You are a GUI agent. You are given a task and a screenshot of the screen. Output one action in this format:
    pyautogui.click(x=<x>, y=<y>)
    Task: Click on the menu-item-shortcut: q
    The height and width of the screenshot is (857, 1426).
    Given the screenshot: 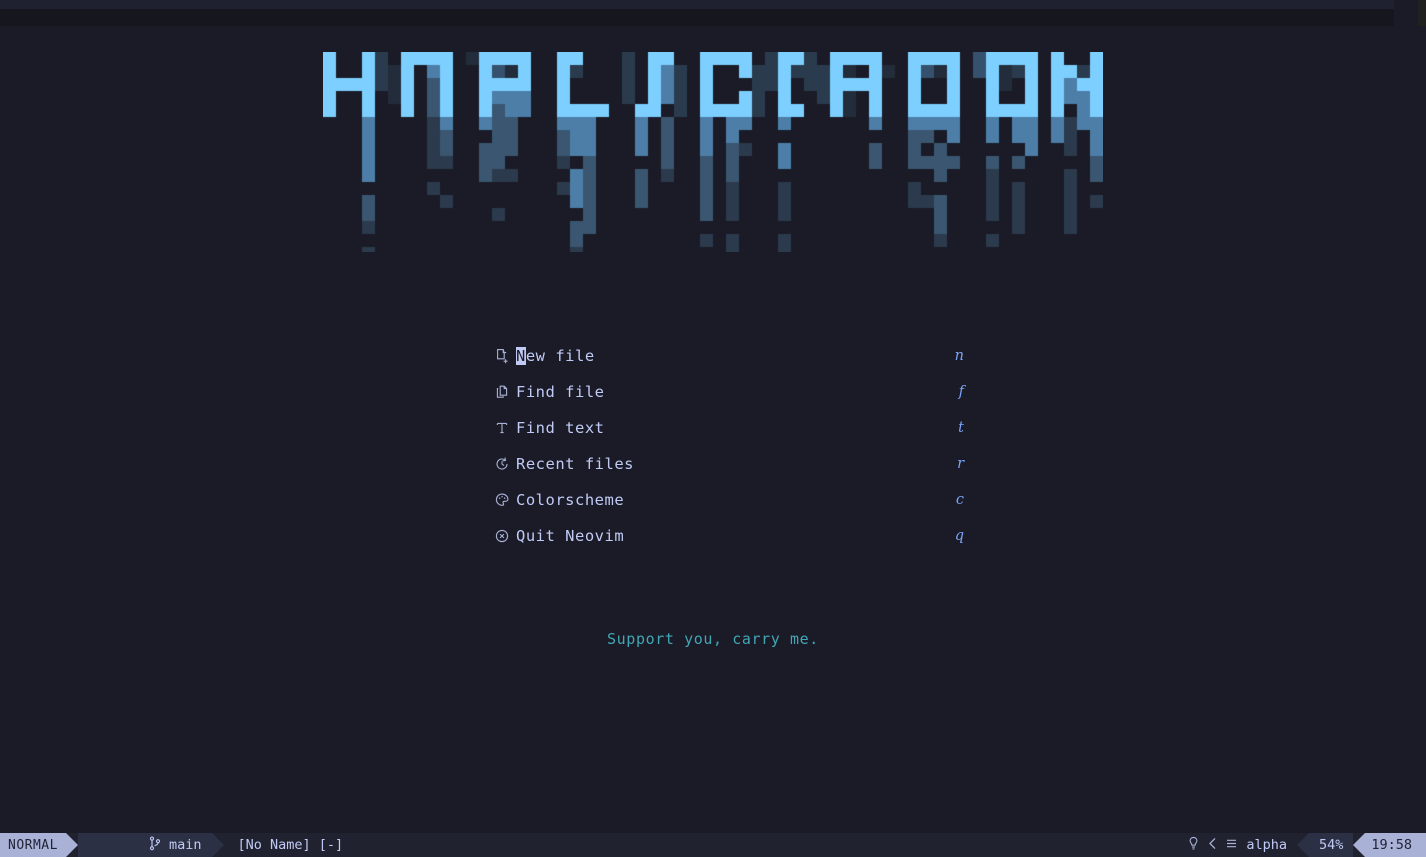 What is the action you would take?
    pyautogui.click(x=959, y=536)
    